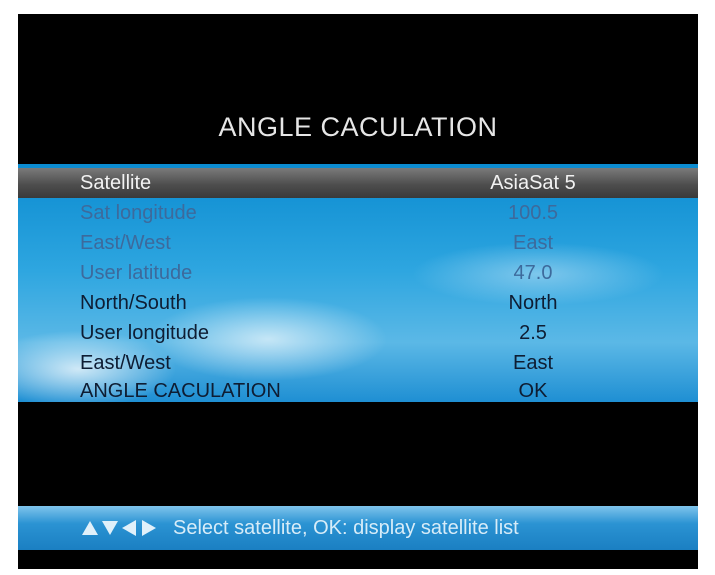 The width and height of the screenshot is (715, 575). Describe the element at coordinates (133, 303) in the screenshot. I see `menu-row-label: North/South` at that location.